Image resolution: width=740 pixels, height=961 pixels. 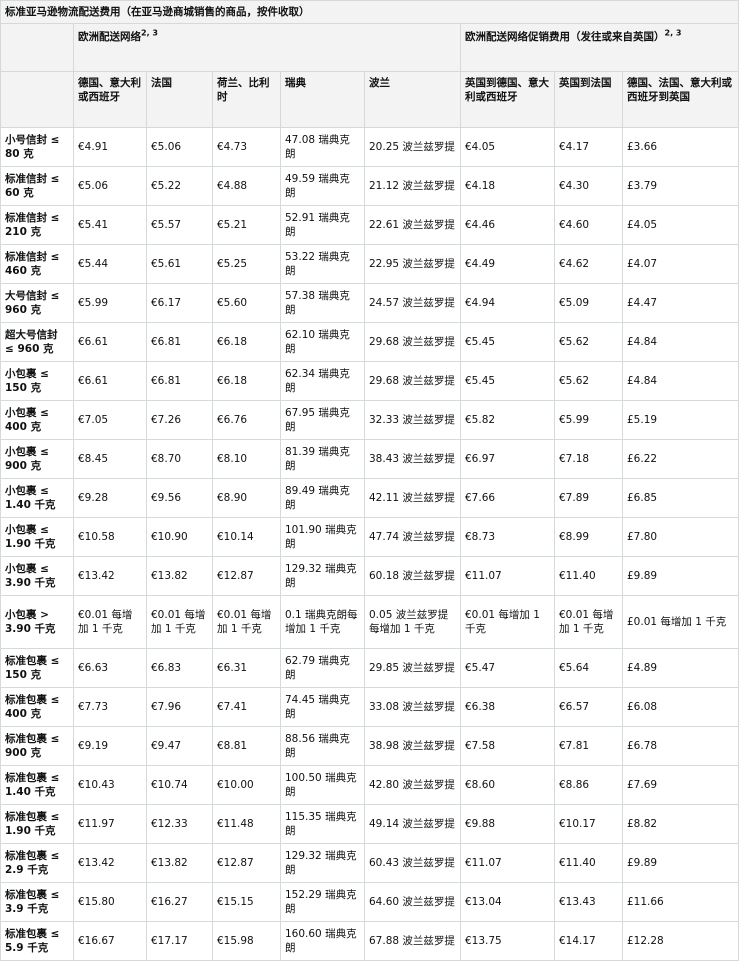 I want to click on fee-cell: 49.59 瑞典克朗, so click(x=322, y=186).